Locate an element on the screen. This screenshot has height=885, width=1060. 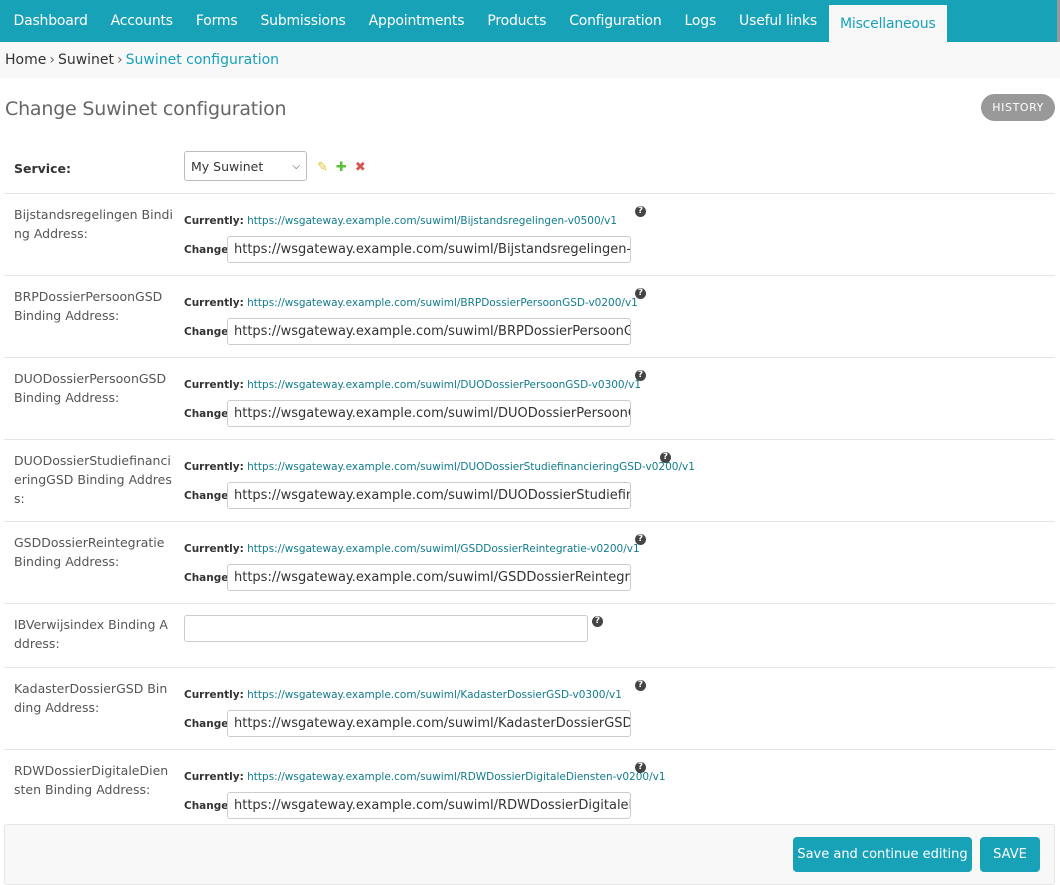
nav-configuration: Configuration is located at coordinates (615, 21).